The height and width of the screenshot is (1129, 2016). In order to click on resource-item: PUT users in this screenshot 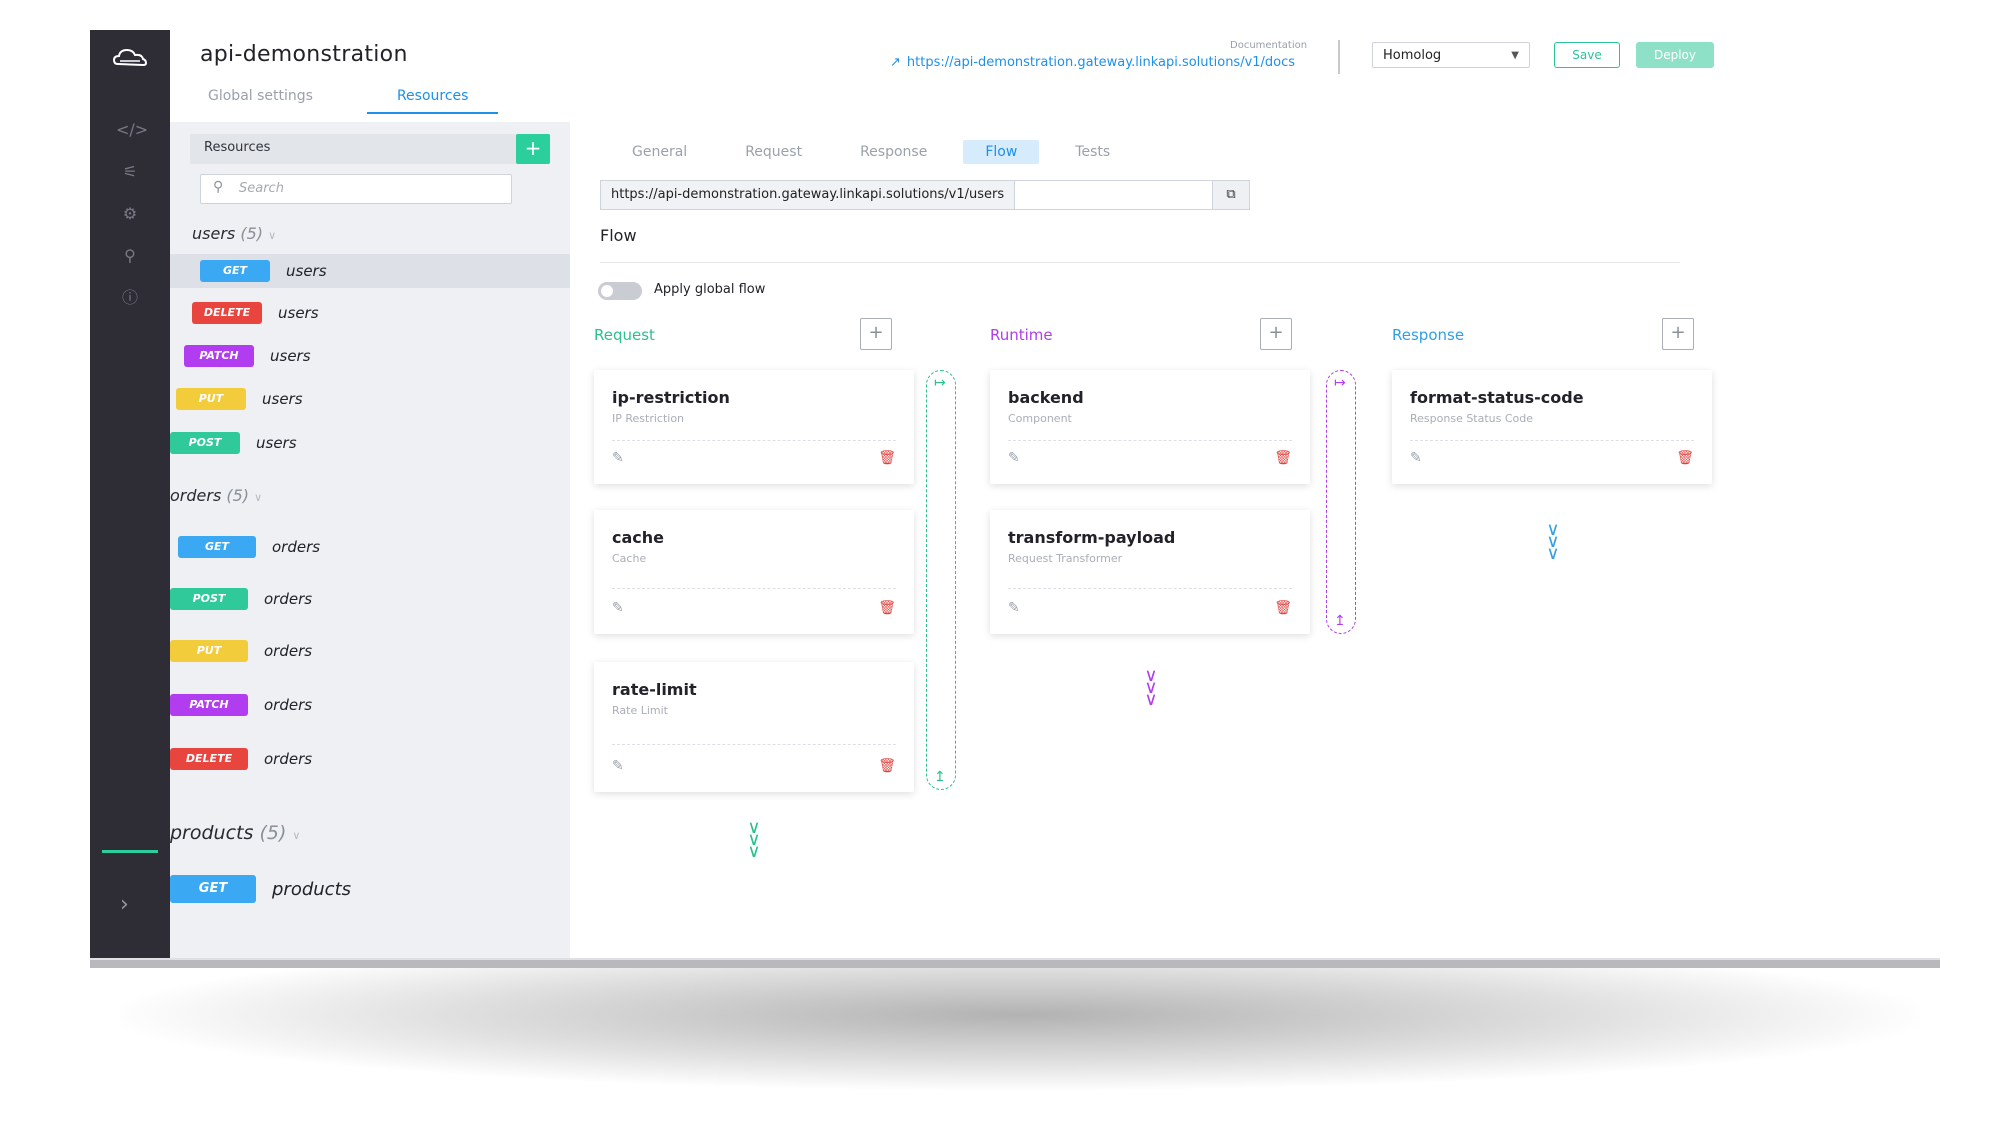, I will do `click(239, 399)`.